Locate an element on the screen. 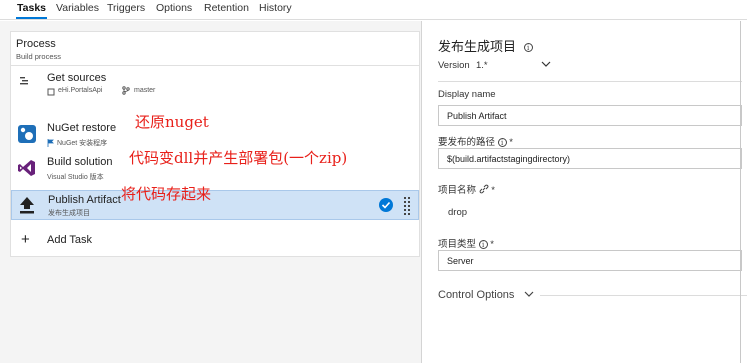 This screenshot has height=363, width=747. visual-studio-icon is located at coordinates (27, 169).